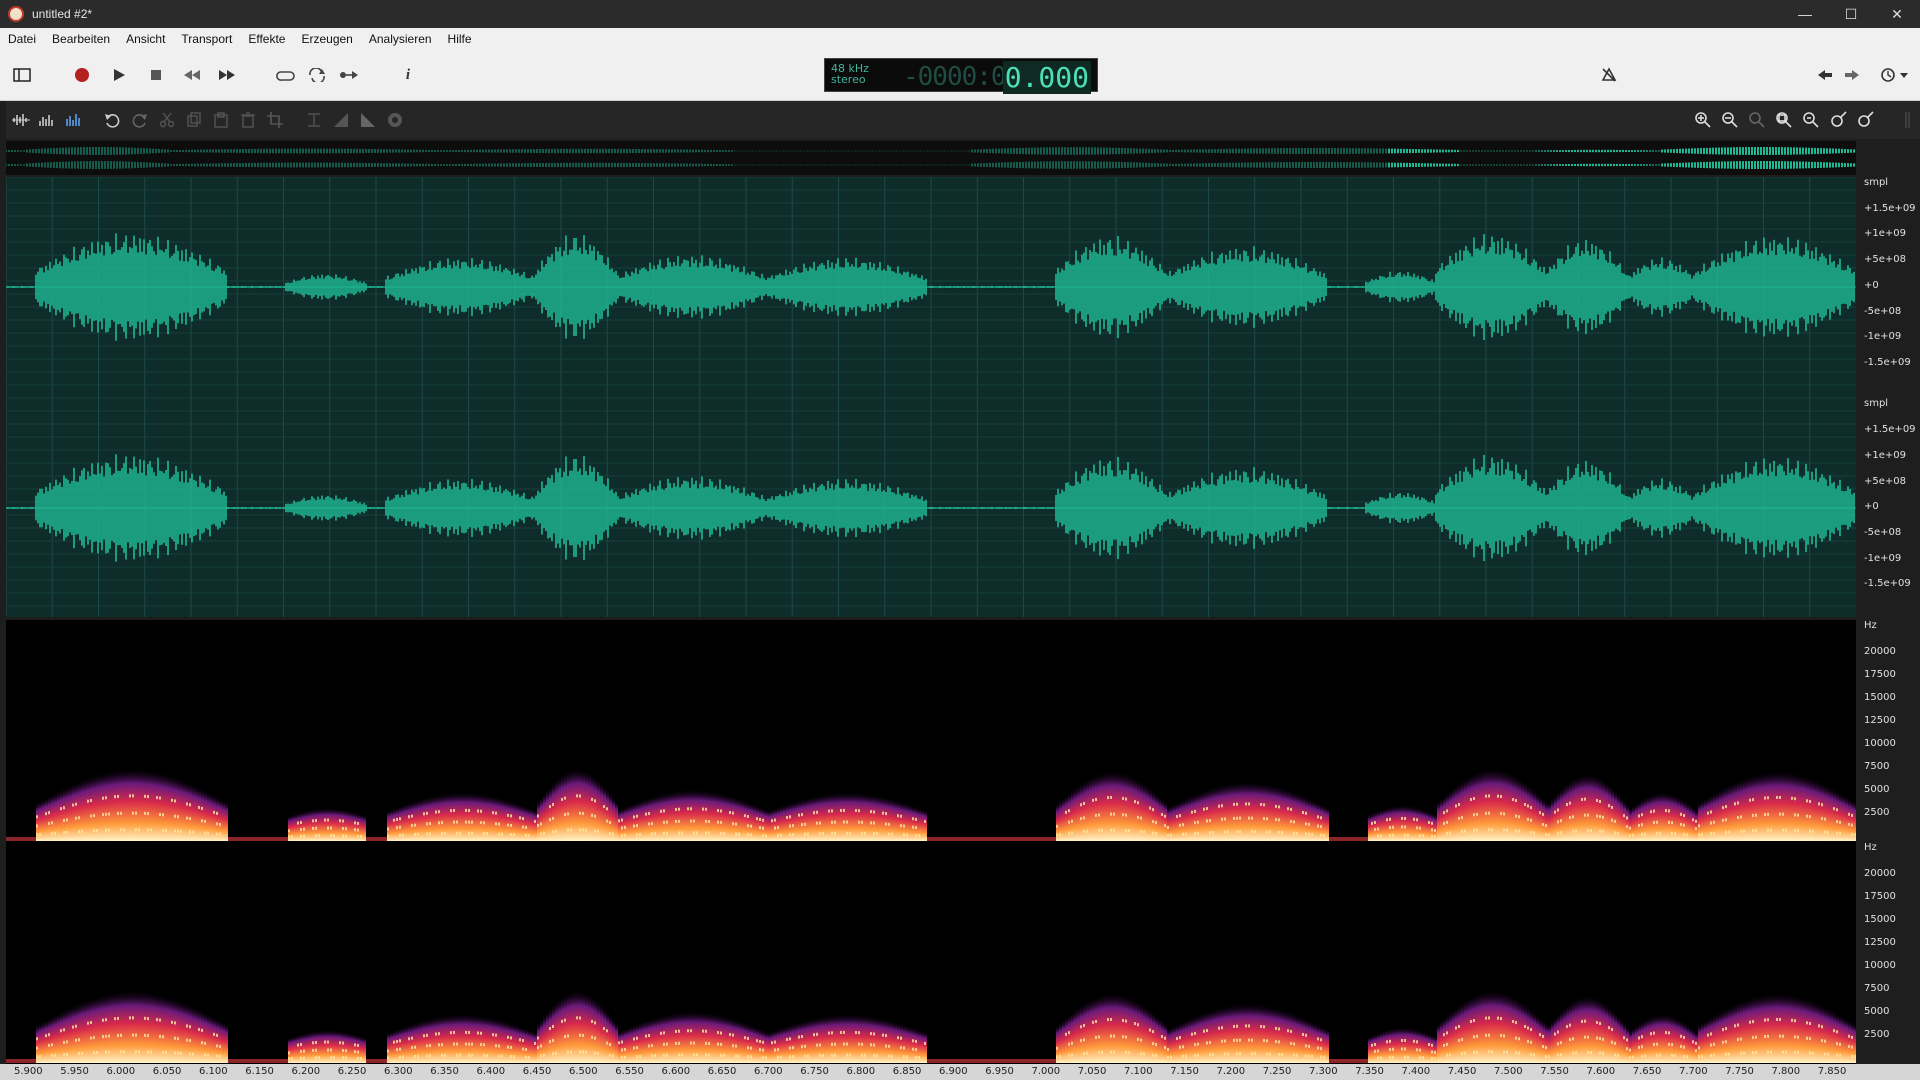 This screenshot has width=1920, height=1080. I want to click on time-tick-label: 7.850, so click(1832, 1071).